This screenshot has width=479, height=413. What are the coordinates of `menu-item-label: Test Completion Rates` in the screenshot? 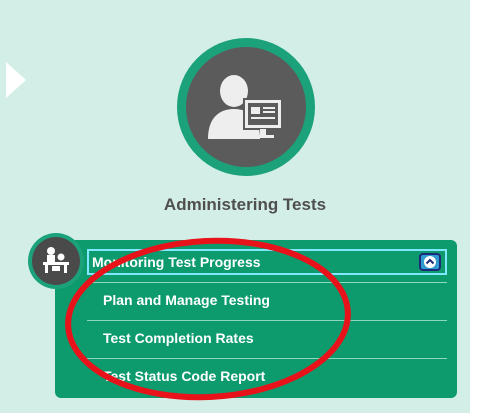 It's located at (178, 338).